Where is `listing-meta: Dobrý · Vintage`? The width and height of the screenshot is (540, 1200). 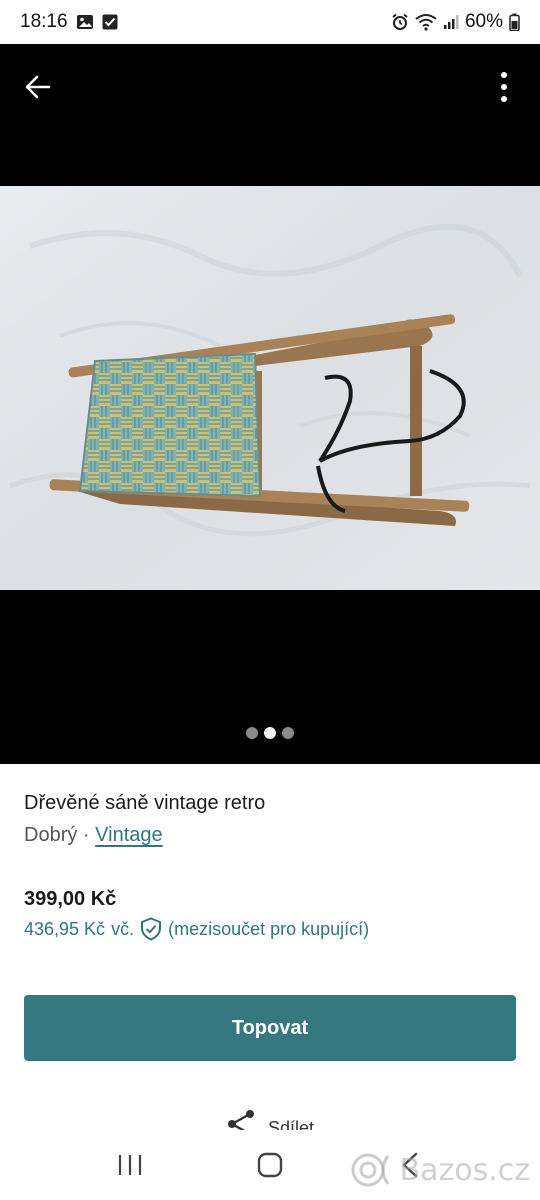 listing-meta: Dobrý · Vintage is located at coordinates (270, 835).